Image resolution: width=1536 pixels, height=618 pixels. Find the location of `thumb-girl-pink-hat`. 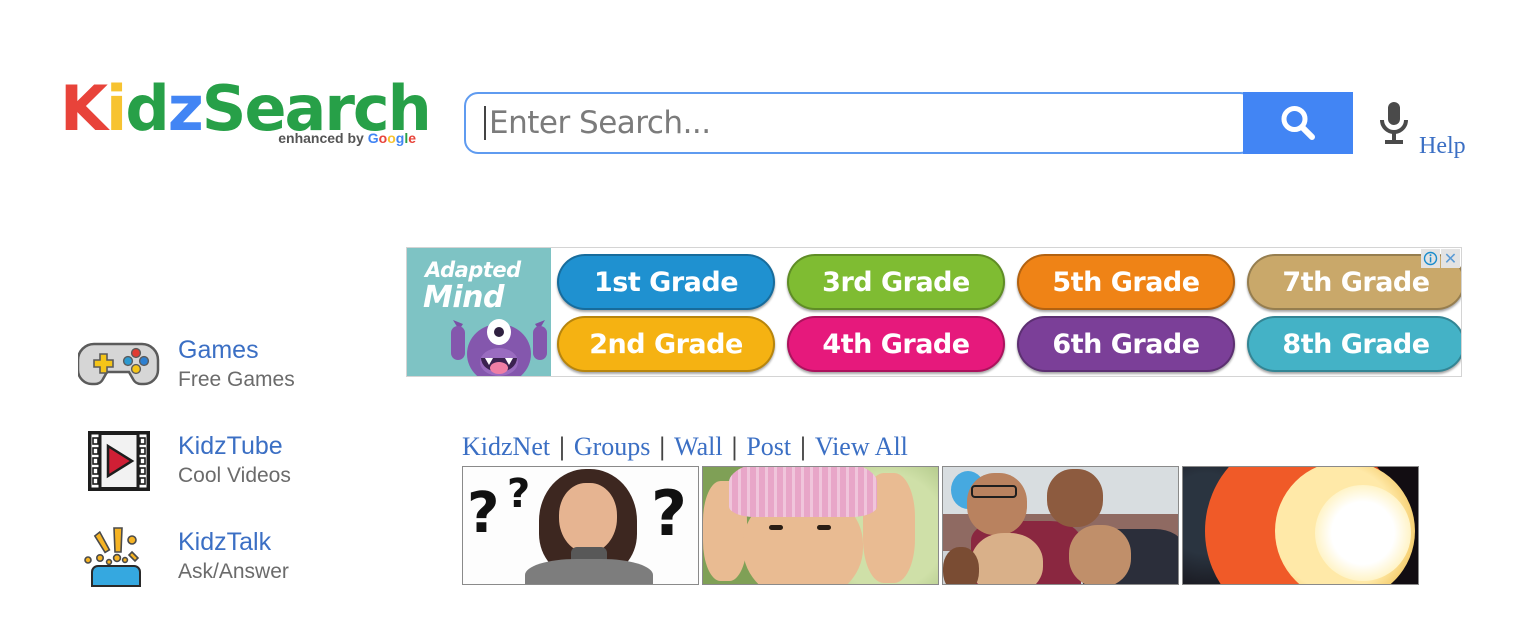

thumb-girl-pink-hat is located at coordinates (820, 525).